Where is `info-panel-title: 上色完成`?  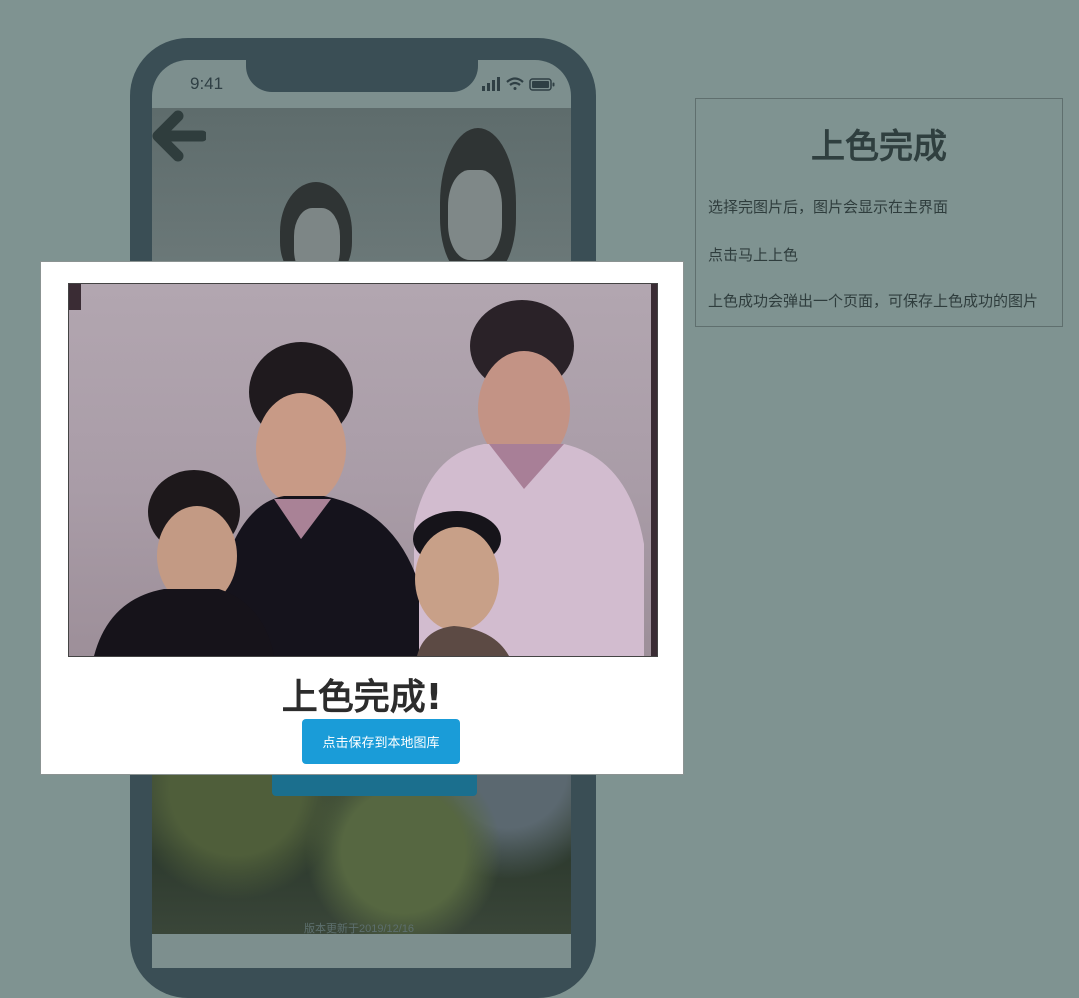 info-panel-title: 上色完成 is located at coordinates (879, 147).